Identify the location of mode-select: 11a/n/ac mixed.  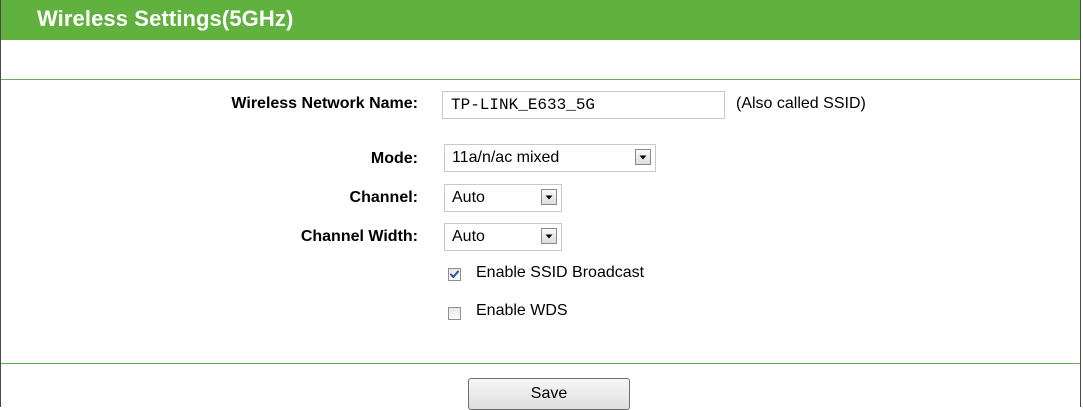
(550, 158).